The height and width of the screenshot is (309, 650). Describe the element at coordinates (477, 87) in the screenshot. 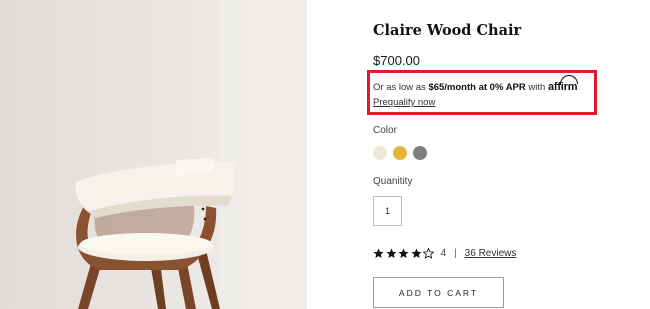

I see `financing-offer-terms: $65/month at 0% APR` at that location.